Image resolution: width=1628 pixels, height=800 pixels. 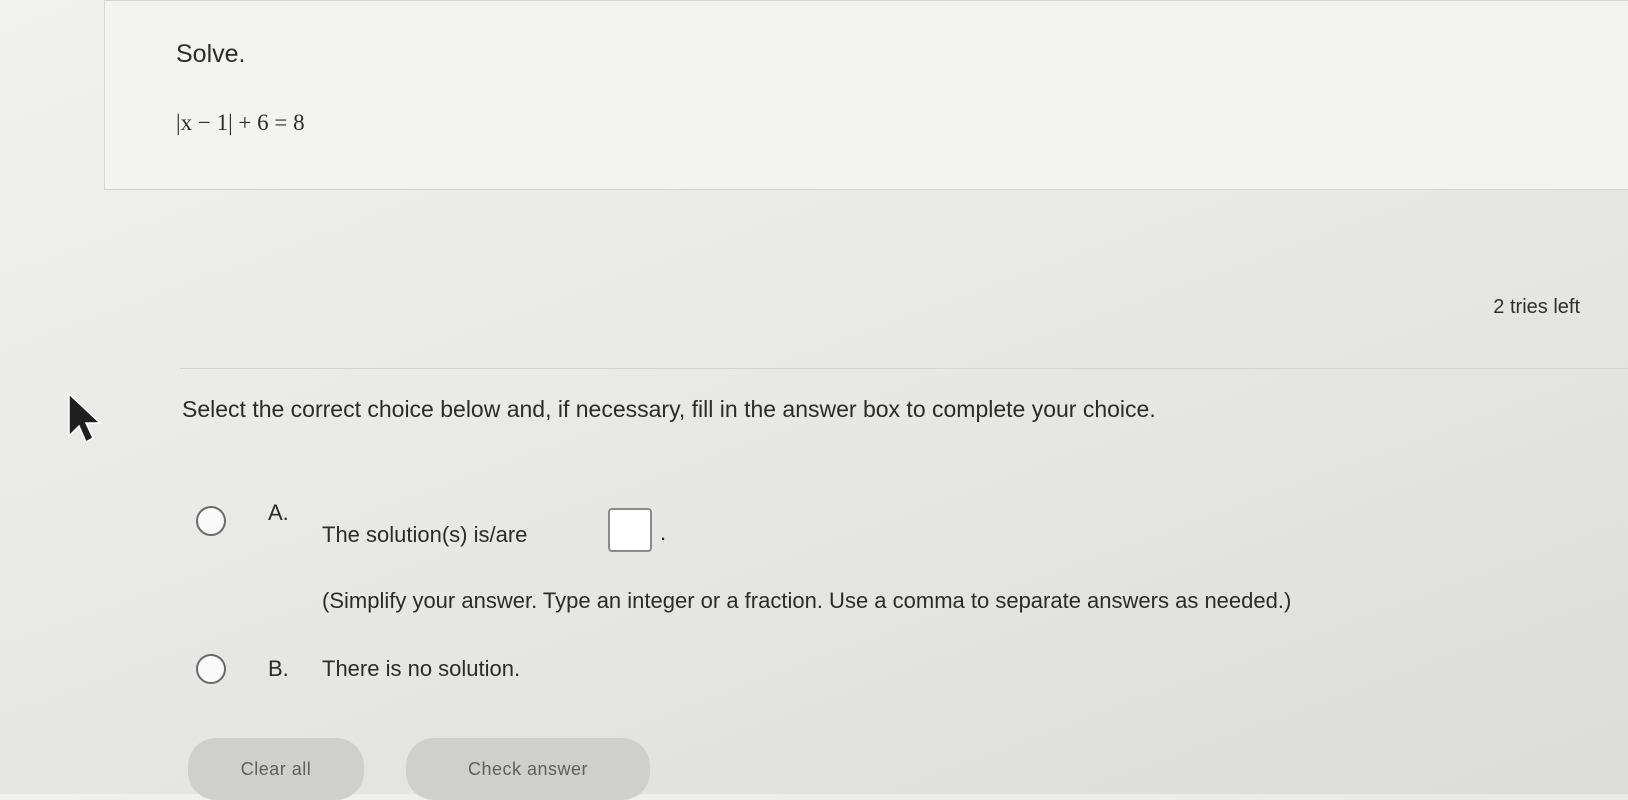 I want to click on answer-input-box, so click(x=630, y=530).